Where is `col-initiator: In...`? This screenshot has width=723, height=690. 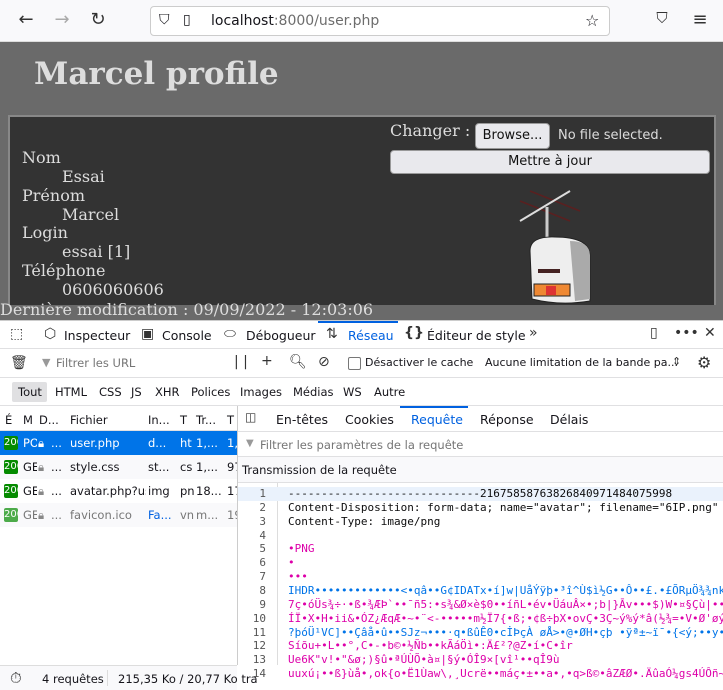 col-initiator: In... is located at coordinates (159, 420).